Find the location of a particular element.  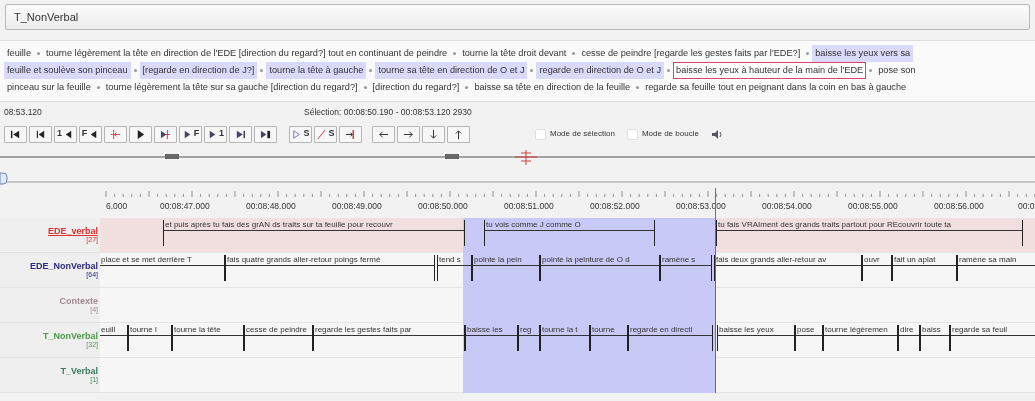

tier-selector-field: T_NonVerbal is located at coordinates (517, 17).